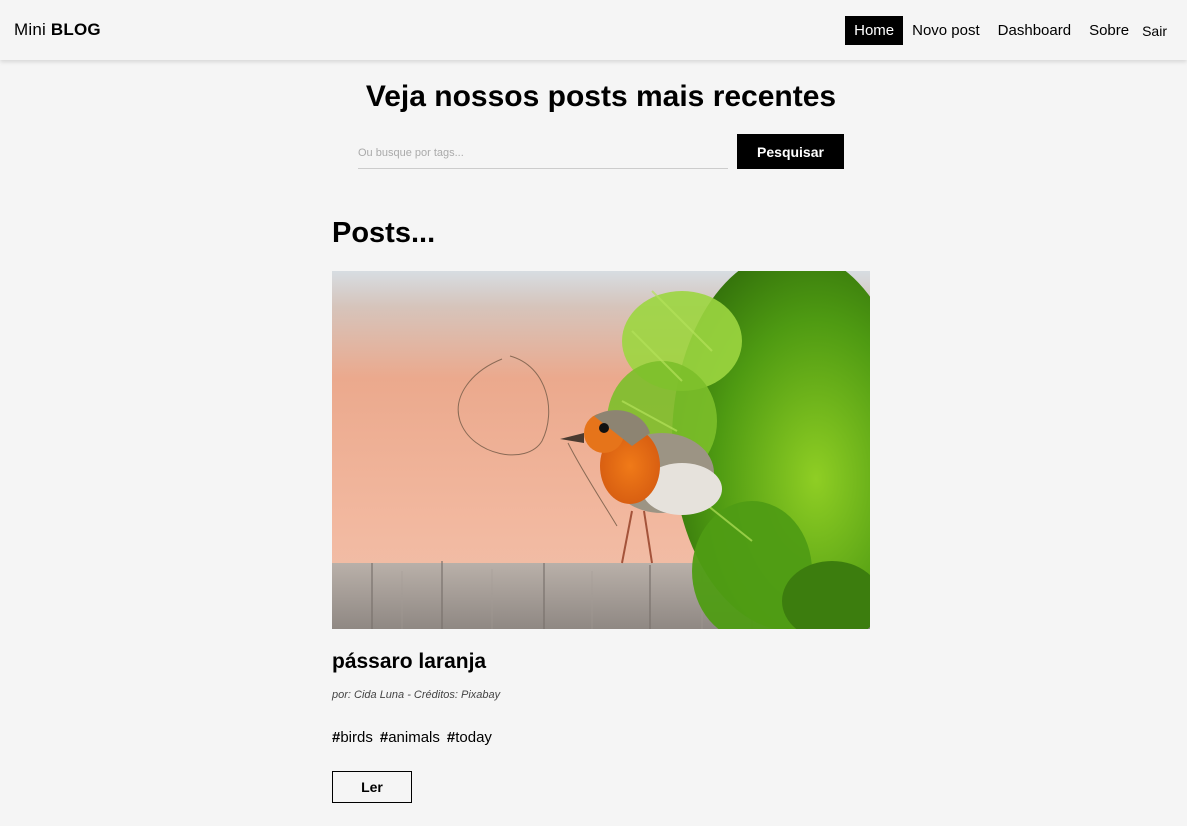  What do you see at coordinates (416, 695) in the screenshot?
I see `post-meta: por: Cida Luna - Créditos: Pixabay` at bounding box center [416, 695].